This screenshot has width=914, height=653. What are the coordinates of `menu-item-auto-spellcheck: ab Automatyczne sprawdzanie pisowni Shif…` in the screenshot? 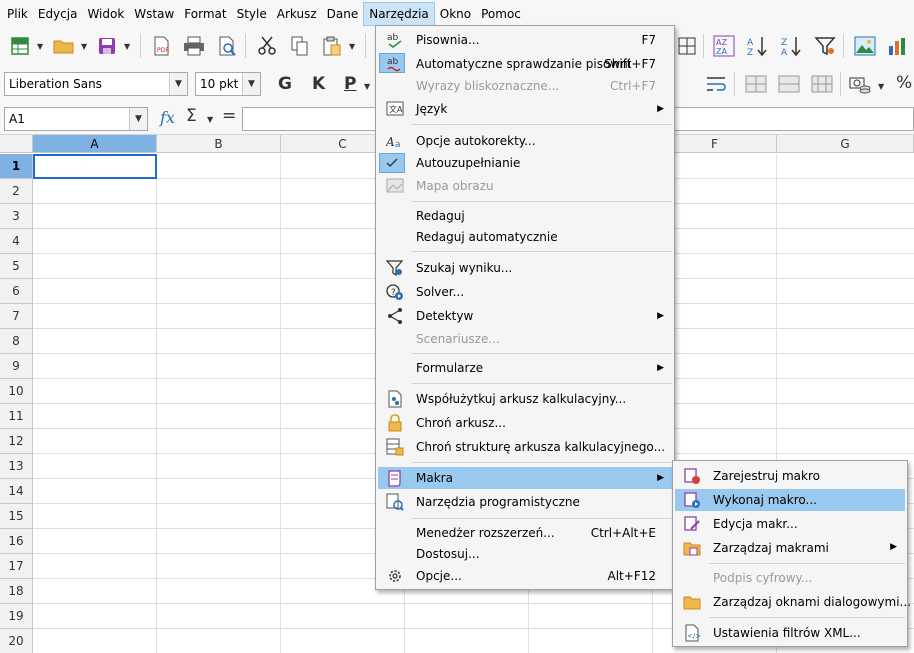 It's located at (525, 64).